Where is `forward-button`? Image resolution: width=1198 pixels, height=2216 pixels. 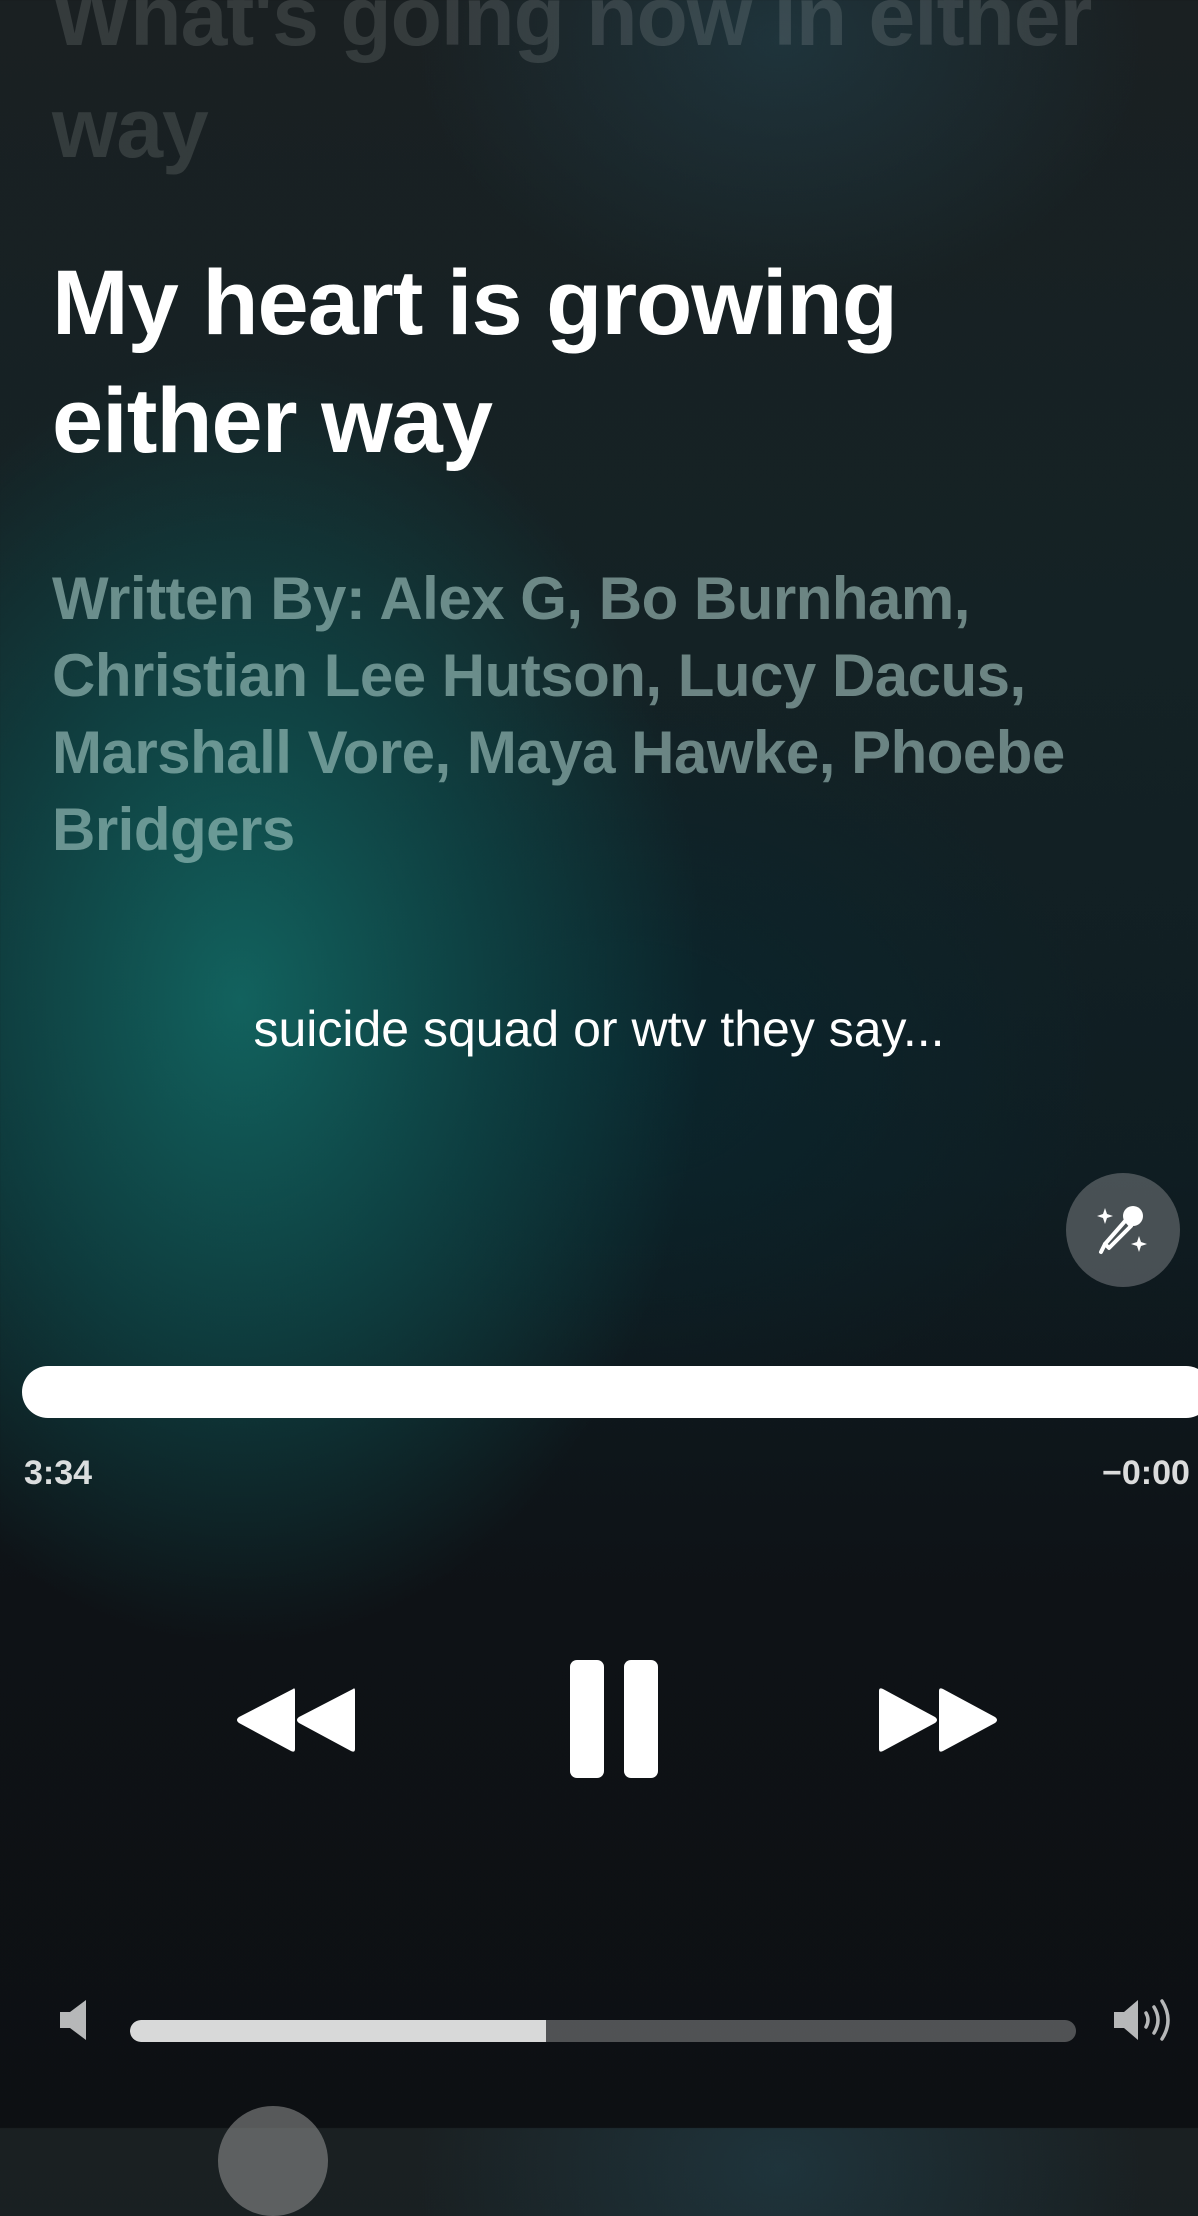
forward-button is located at coordinates (939, 1720).